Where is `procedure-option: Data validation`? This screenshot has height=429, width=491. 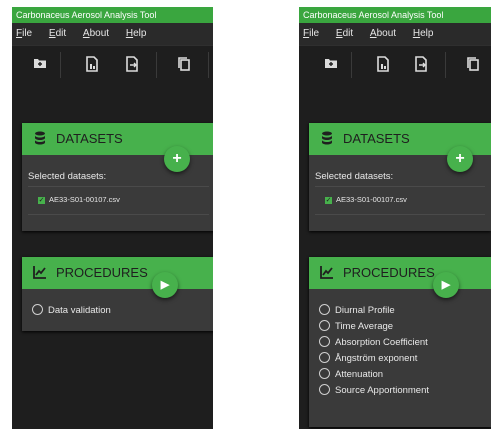
procedure-option: Data validation is located at coordinates (71, 311).